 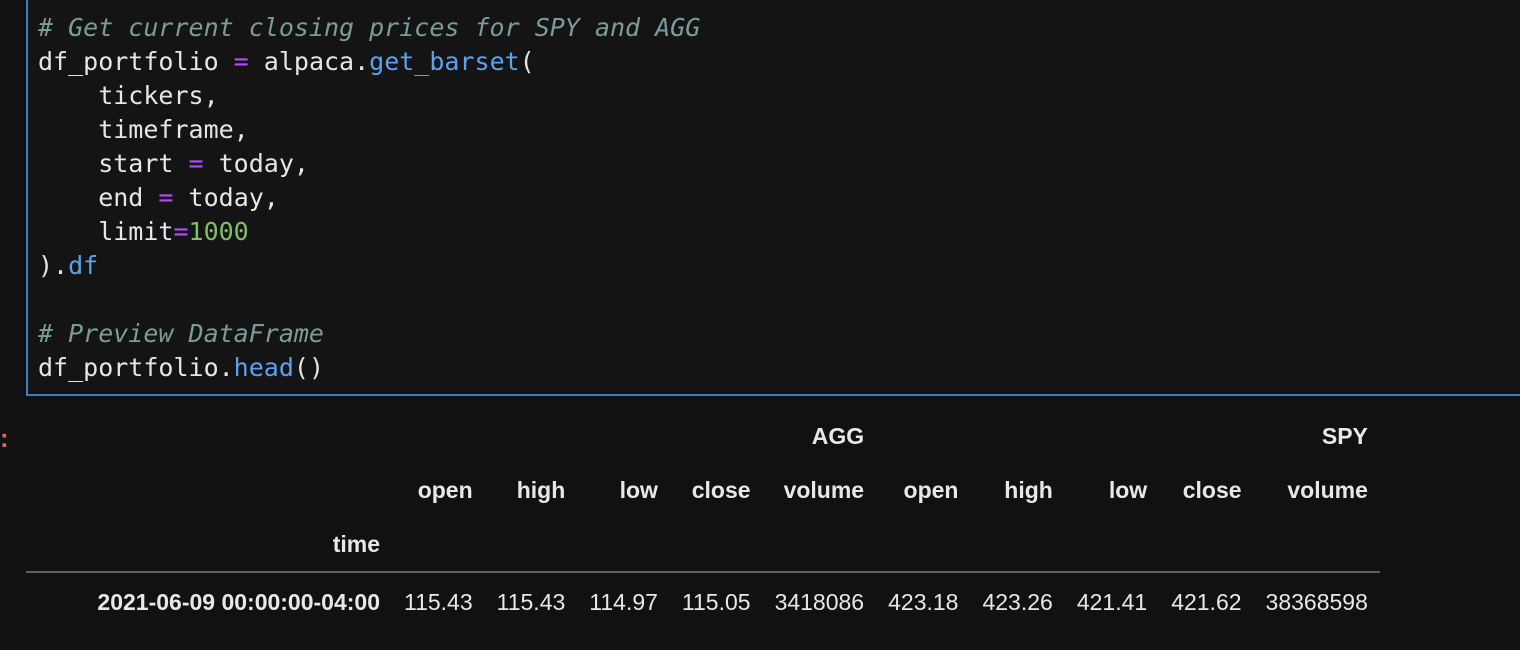 I want to click on code-line: df_portfolio = alpaca.get_barset(, so click(x=369, y=62).